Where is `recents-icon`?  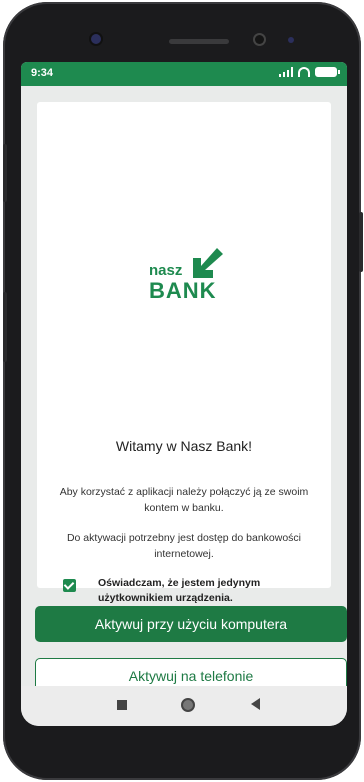 recents-icon is located at coordinates (122, 705).